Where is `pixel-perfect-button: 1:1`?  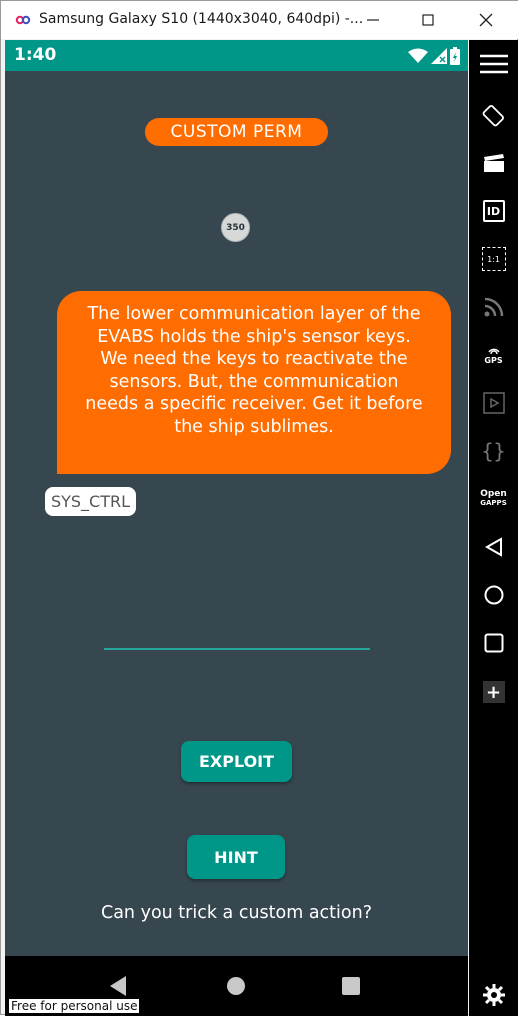 pixel-perfect-button: 1:1 is located at coordinates (493, 259).